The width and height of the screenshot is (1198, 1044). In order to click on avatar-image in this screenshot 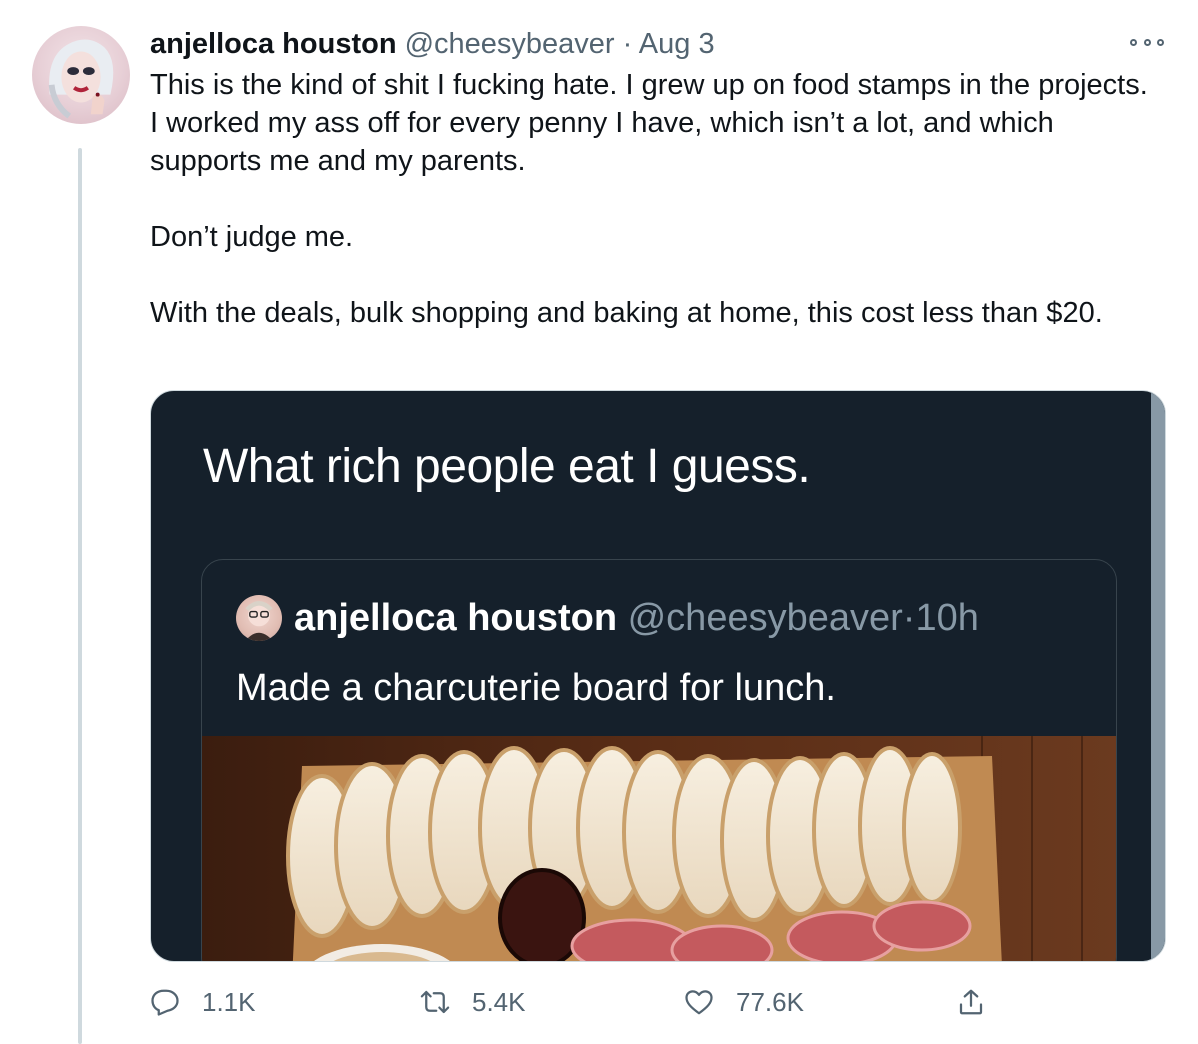, I will do `click(81, 79)`.